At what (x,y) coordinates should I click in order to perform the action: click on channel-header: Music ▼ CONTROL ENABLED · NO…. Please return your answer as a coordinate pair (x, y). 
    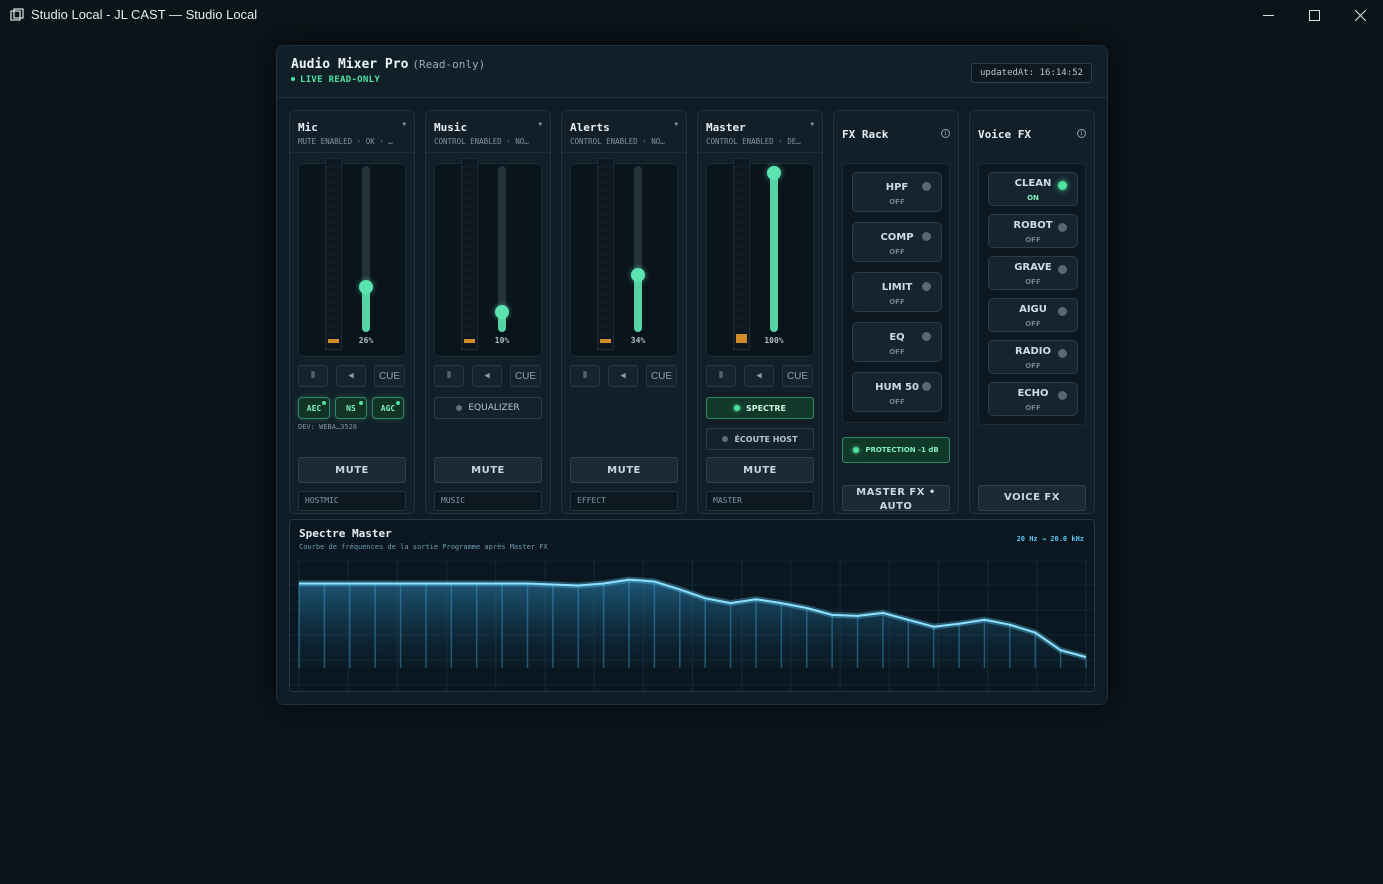
    Looking at the image, I should click on (488, 132).